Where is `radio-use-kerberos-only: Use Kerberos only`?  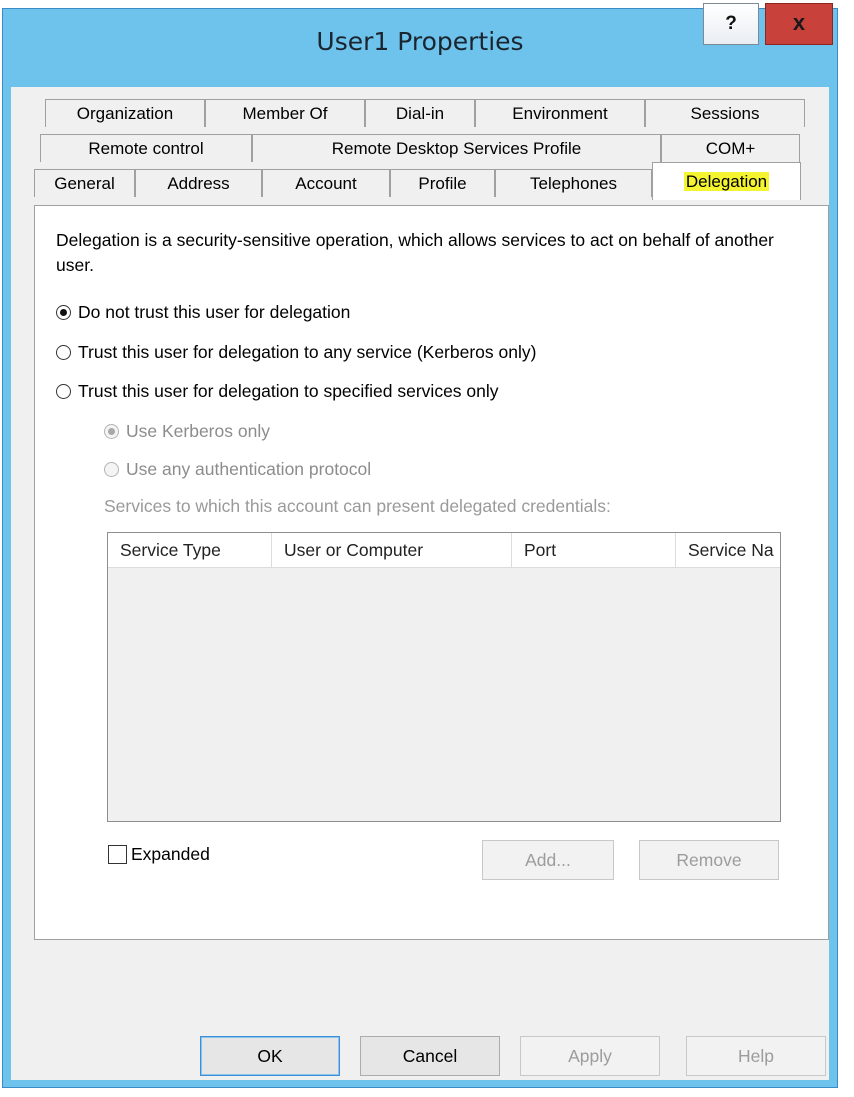 radio-use-kerberos-only: Use Kerberos only is located at coordinates (187, 431).